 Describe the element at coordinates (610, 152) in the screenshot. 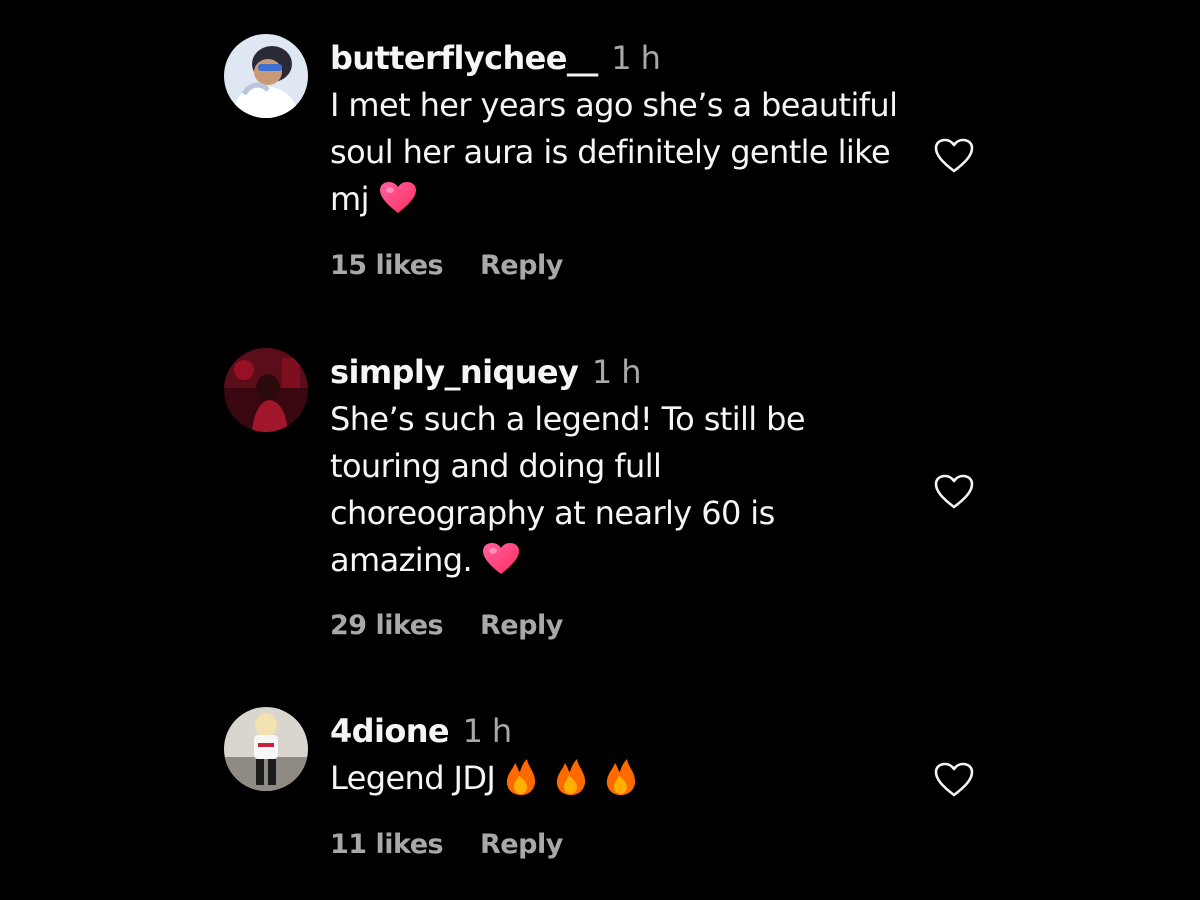

I see `comment-text-line: soul her aura is definitely gentle like` at that location.